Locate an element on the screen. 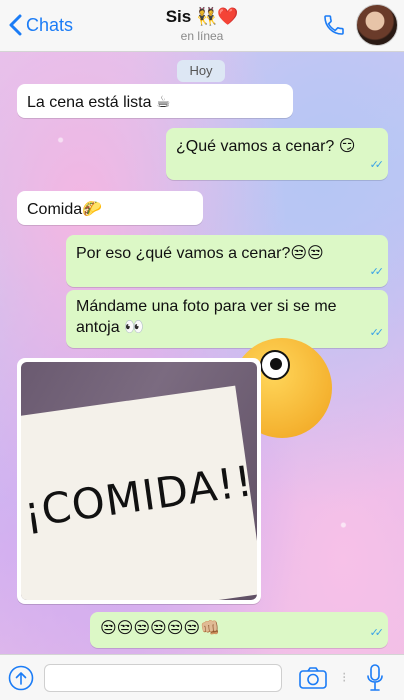 This screenshot has width=404, height=700. message-outgoing: 😒😒😒😒😒😒👊🏼 ✓✓ is located at coordinates (239, 630).